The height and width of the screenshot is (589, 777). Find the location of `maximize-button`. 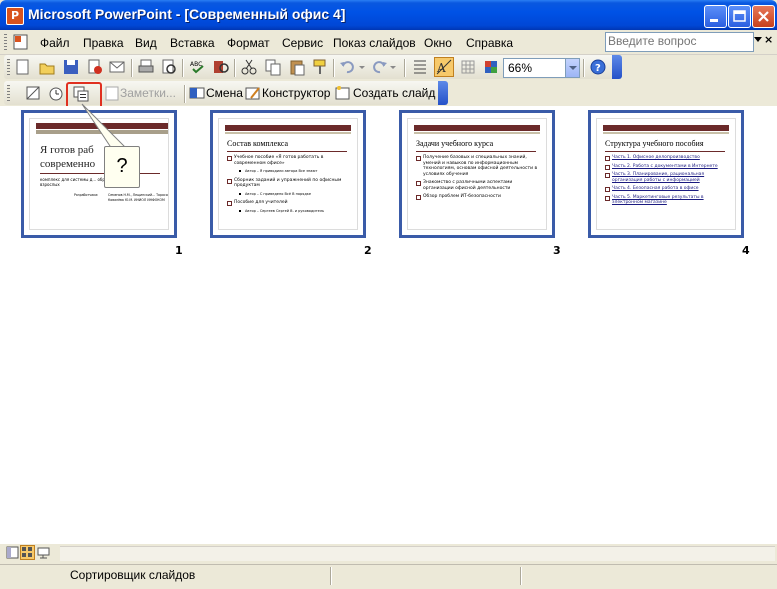

maximize-button is located at coordinates (739, 16).